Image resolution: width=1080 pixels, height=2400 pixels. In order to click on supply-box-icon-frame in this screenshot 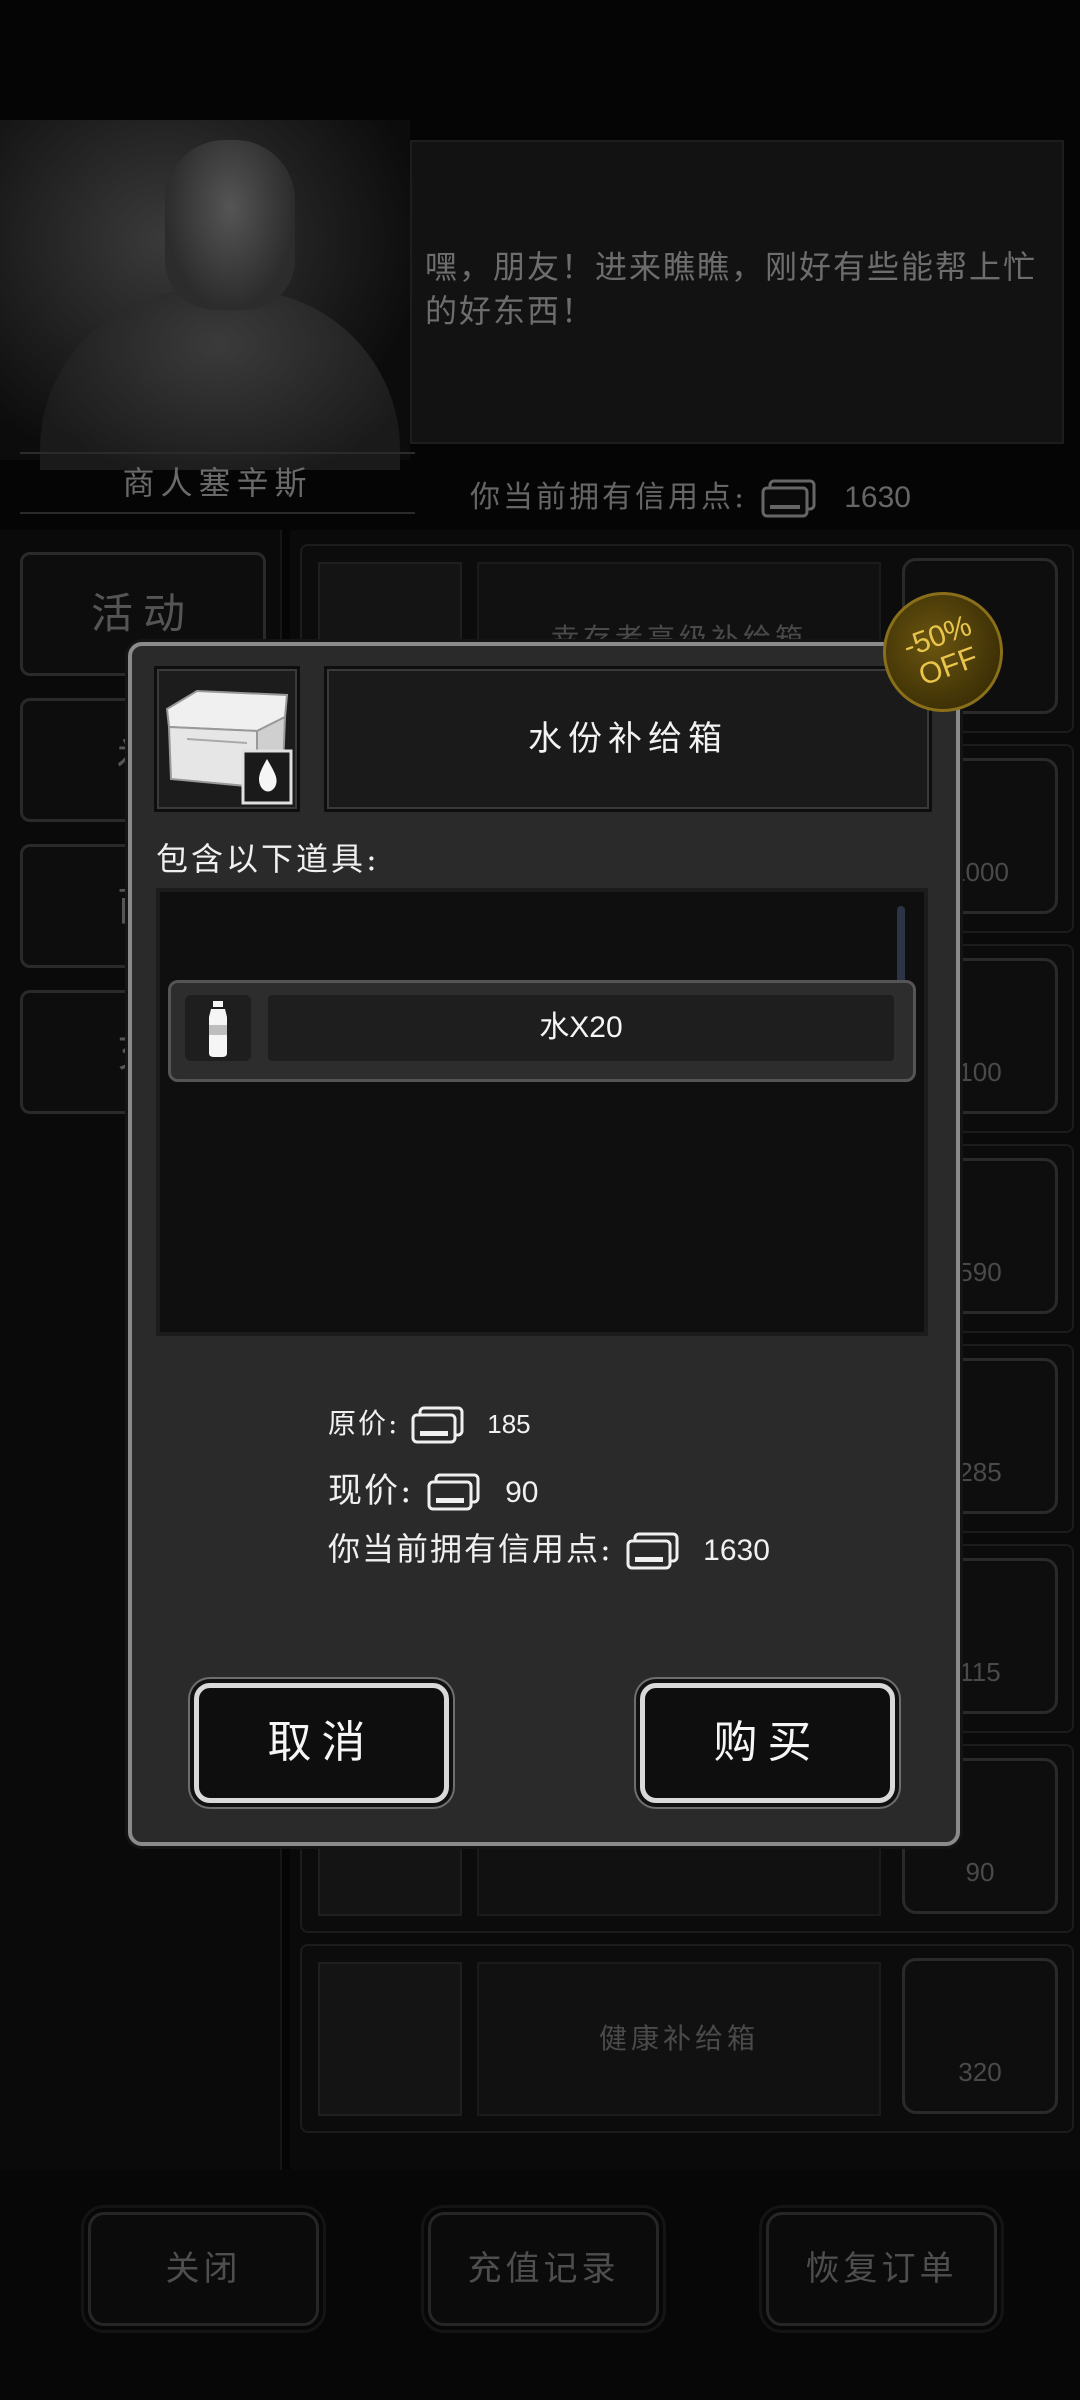, I will do `click(227, 739)`.